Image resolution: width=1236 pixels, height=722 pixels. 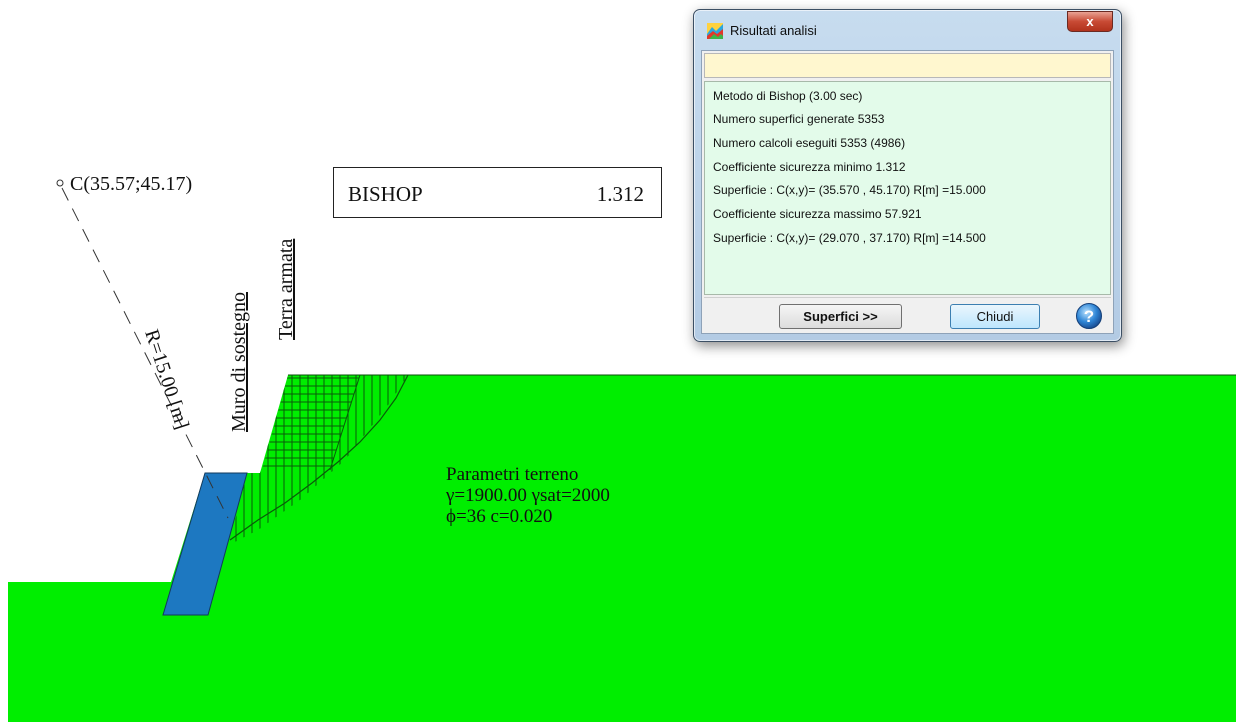 I want to click on dialog-titlebar: Risultati analisi x, so click(x=907, y=31).